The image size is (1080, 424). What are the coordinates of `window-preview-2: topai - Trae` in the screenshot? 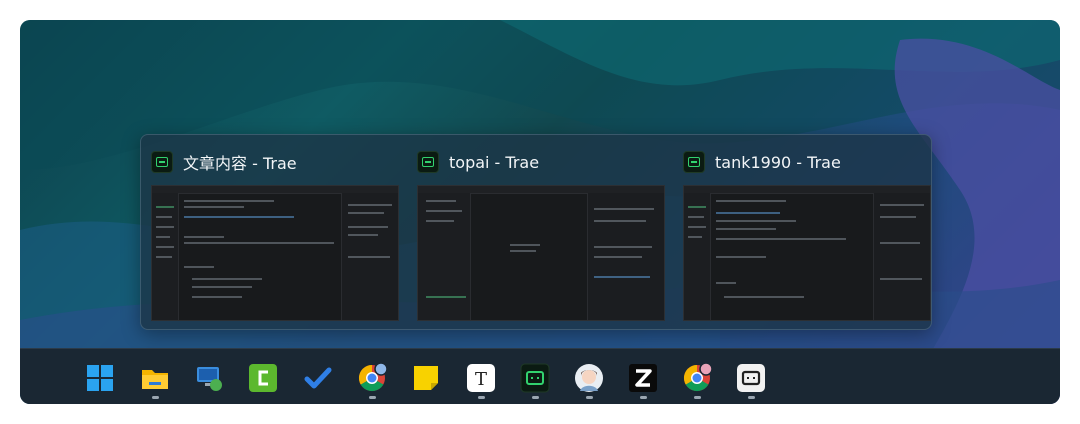 It's located at (536, 232).